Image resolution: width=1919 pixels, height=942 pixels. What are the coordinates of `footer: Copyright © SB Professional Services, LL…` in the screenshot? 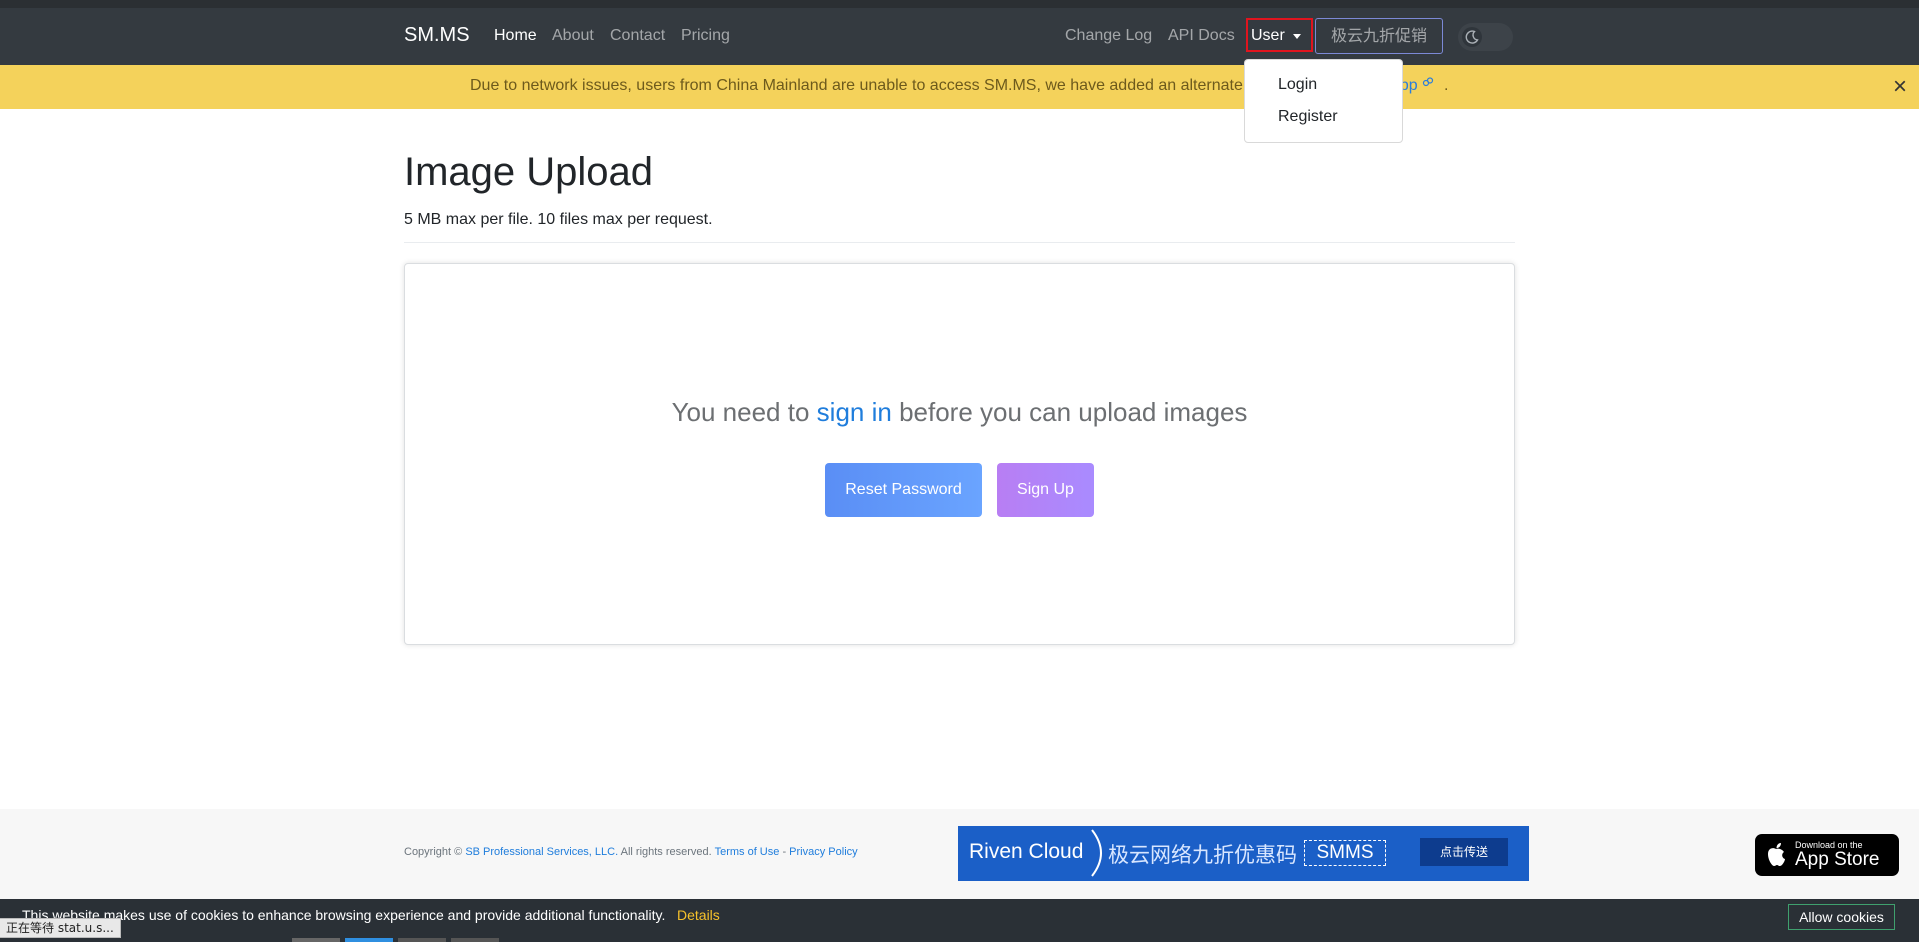 It's located at (959, 854).